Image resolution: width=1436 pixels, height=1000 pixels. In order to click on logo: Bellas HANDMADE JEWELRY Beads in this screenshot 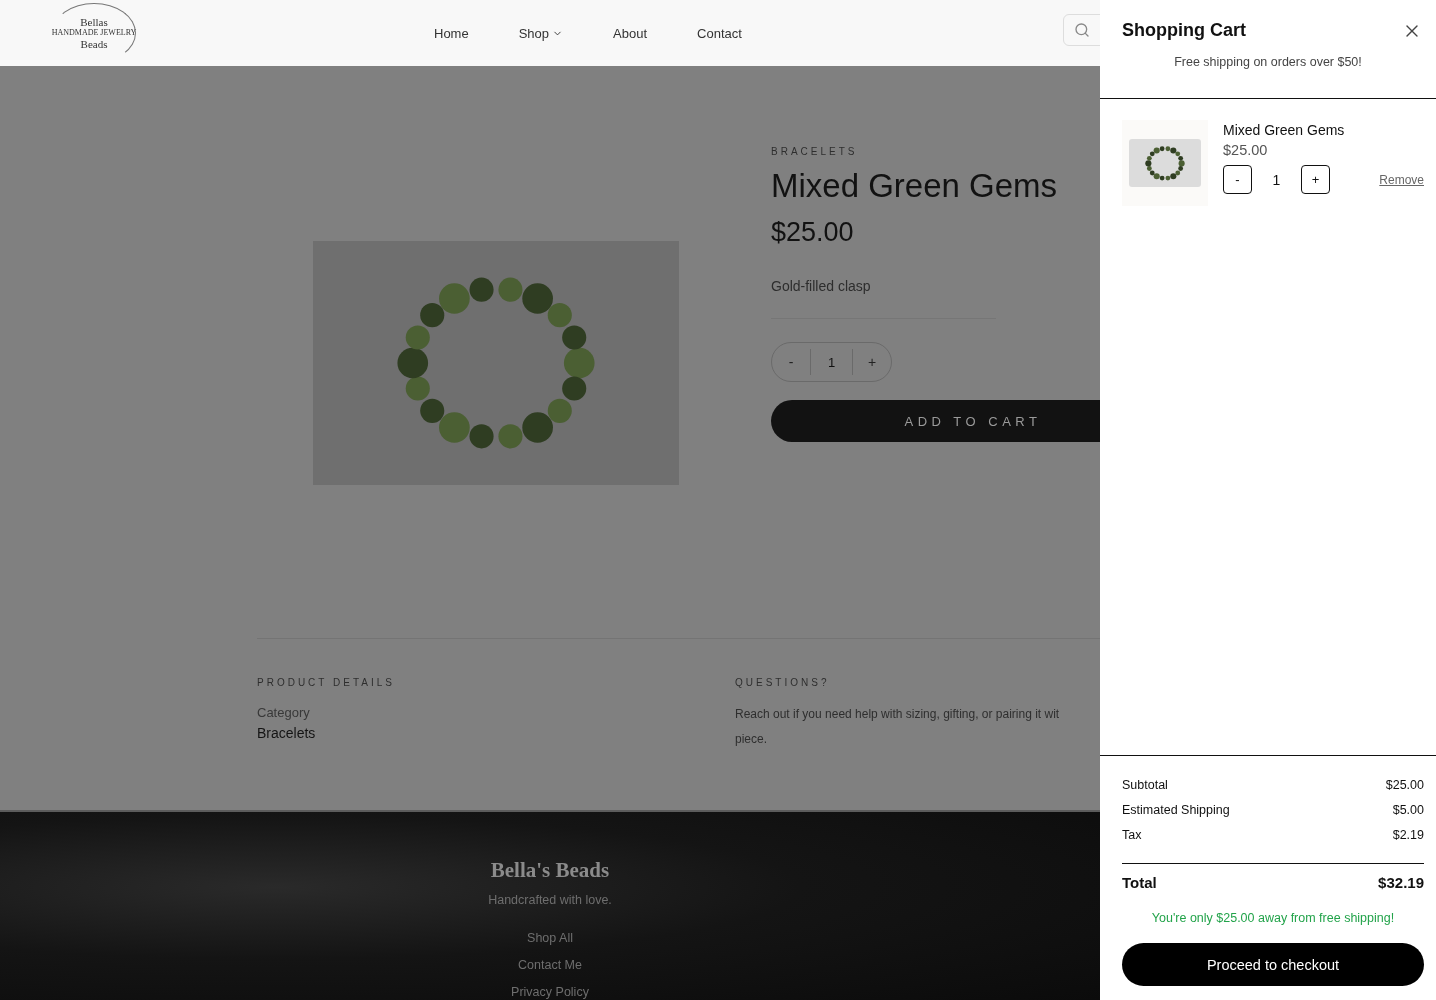, I will do `click(94, 33)`.